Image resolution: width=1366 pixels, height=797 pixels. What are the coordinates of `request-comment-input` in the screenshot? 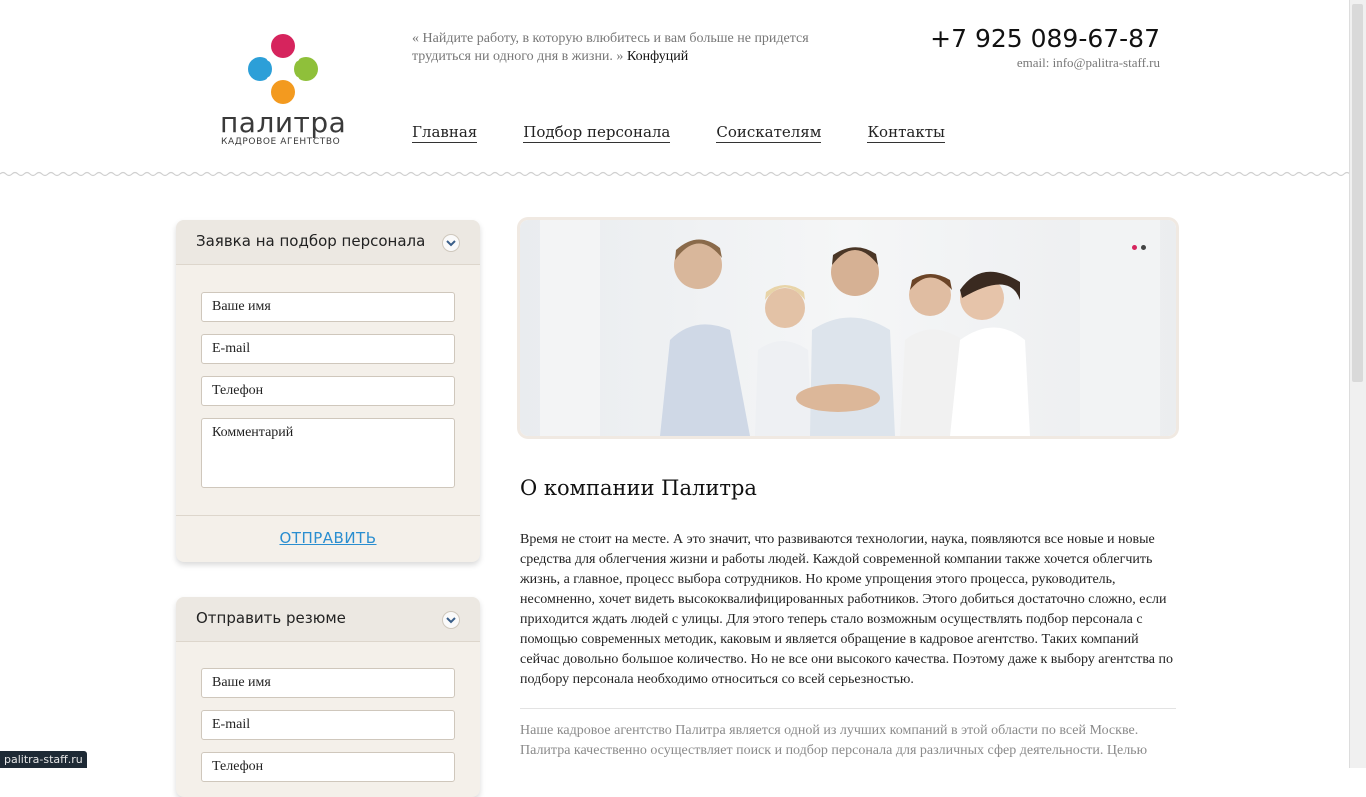 It's located at (328, 453).